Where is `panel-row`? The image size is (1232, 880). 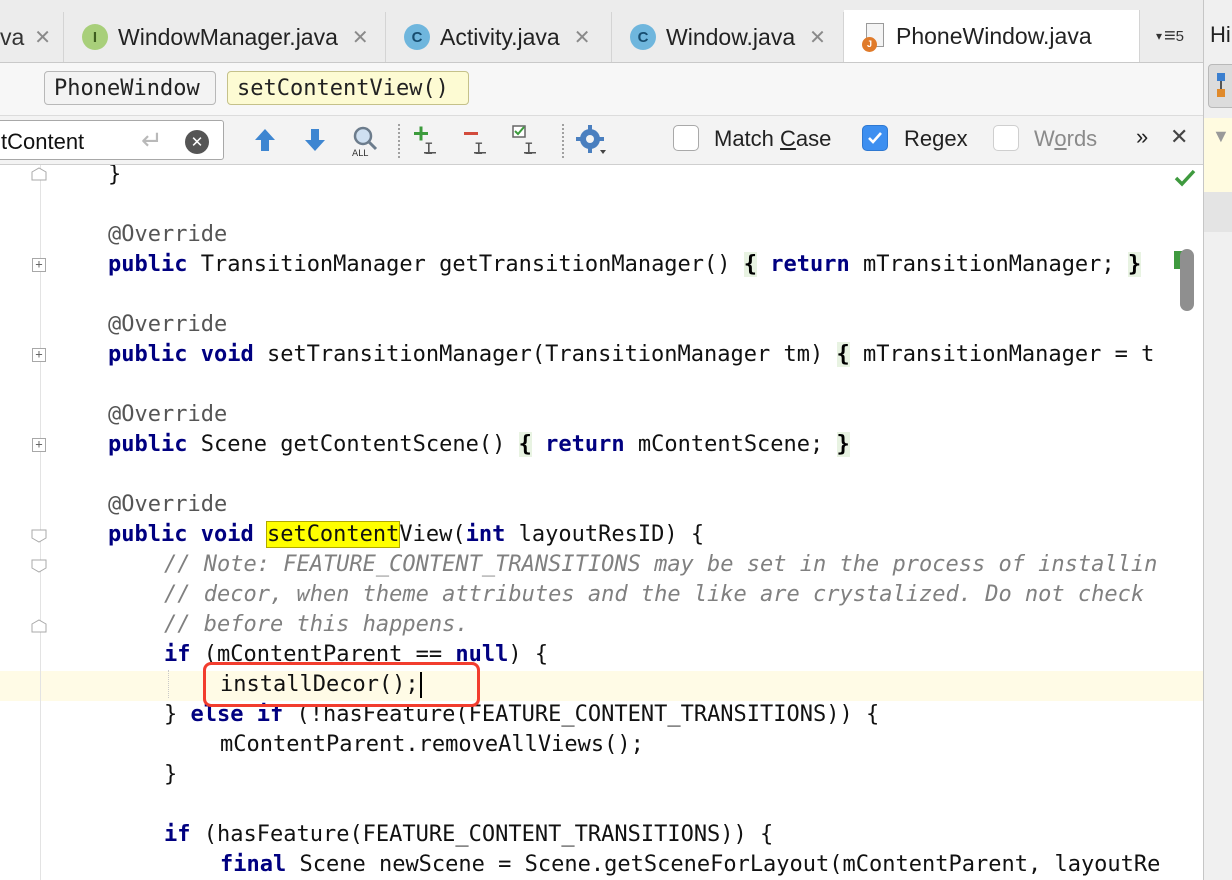
panel-row is located at coordinates (1218, 212).